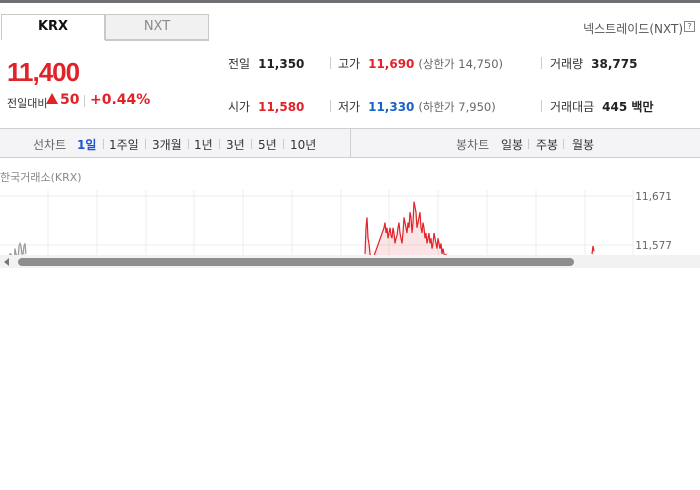 This screenshot has height=490, width=700. What do you see at coordinates (583, 144) in the screenshot?
I see `candle-monthly: 월봉` at bounding box center [583, 144].